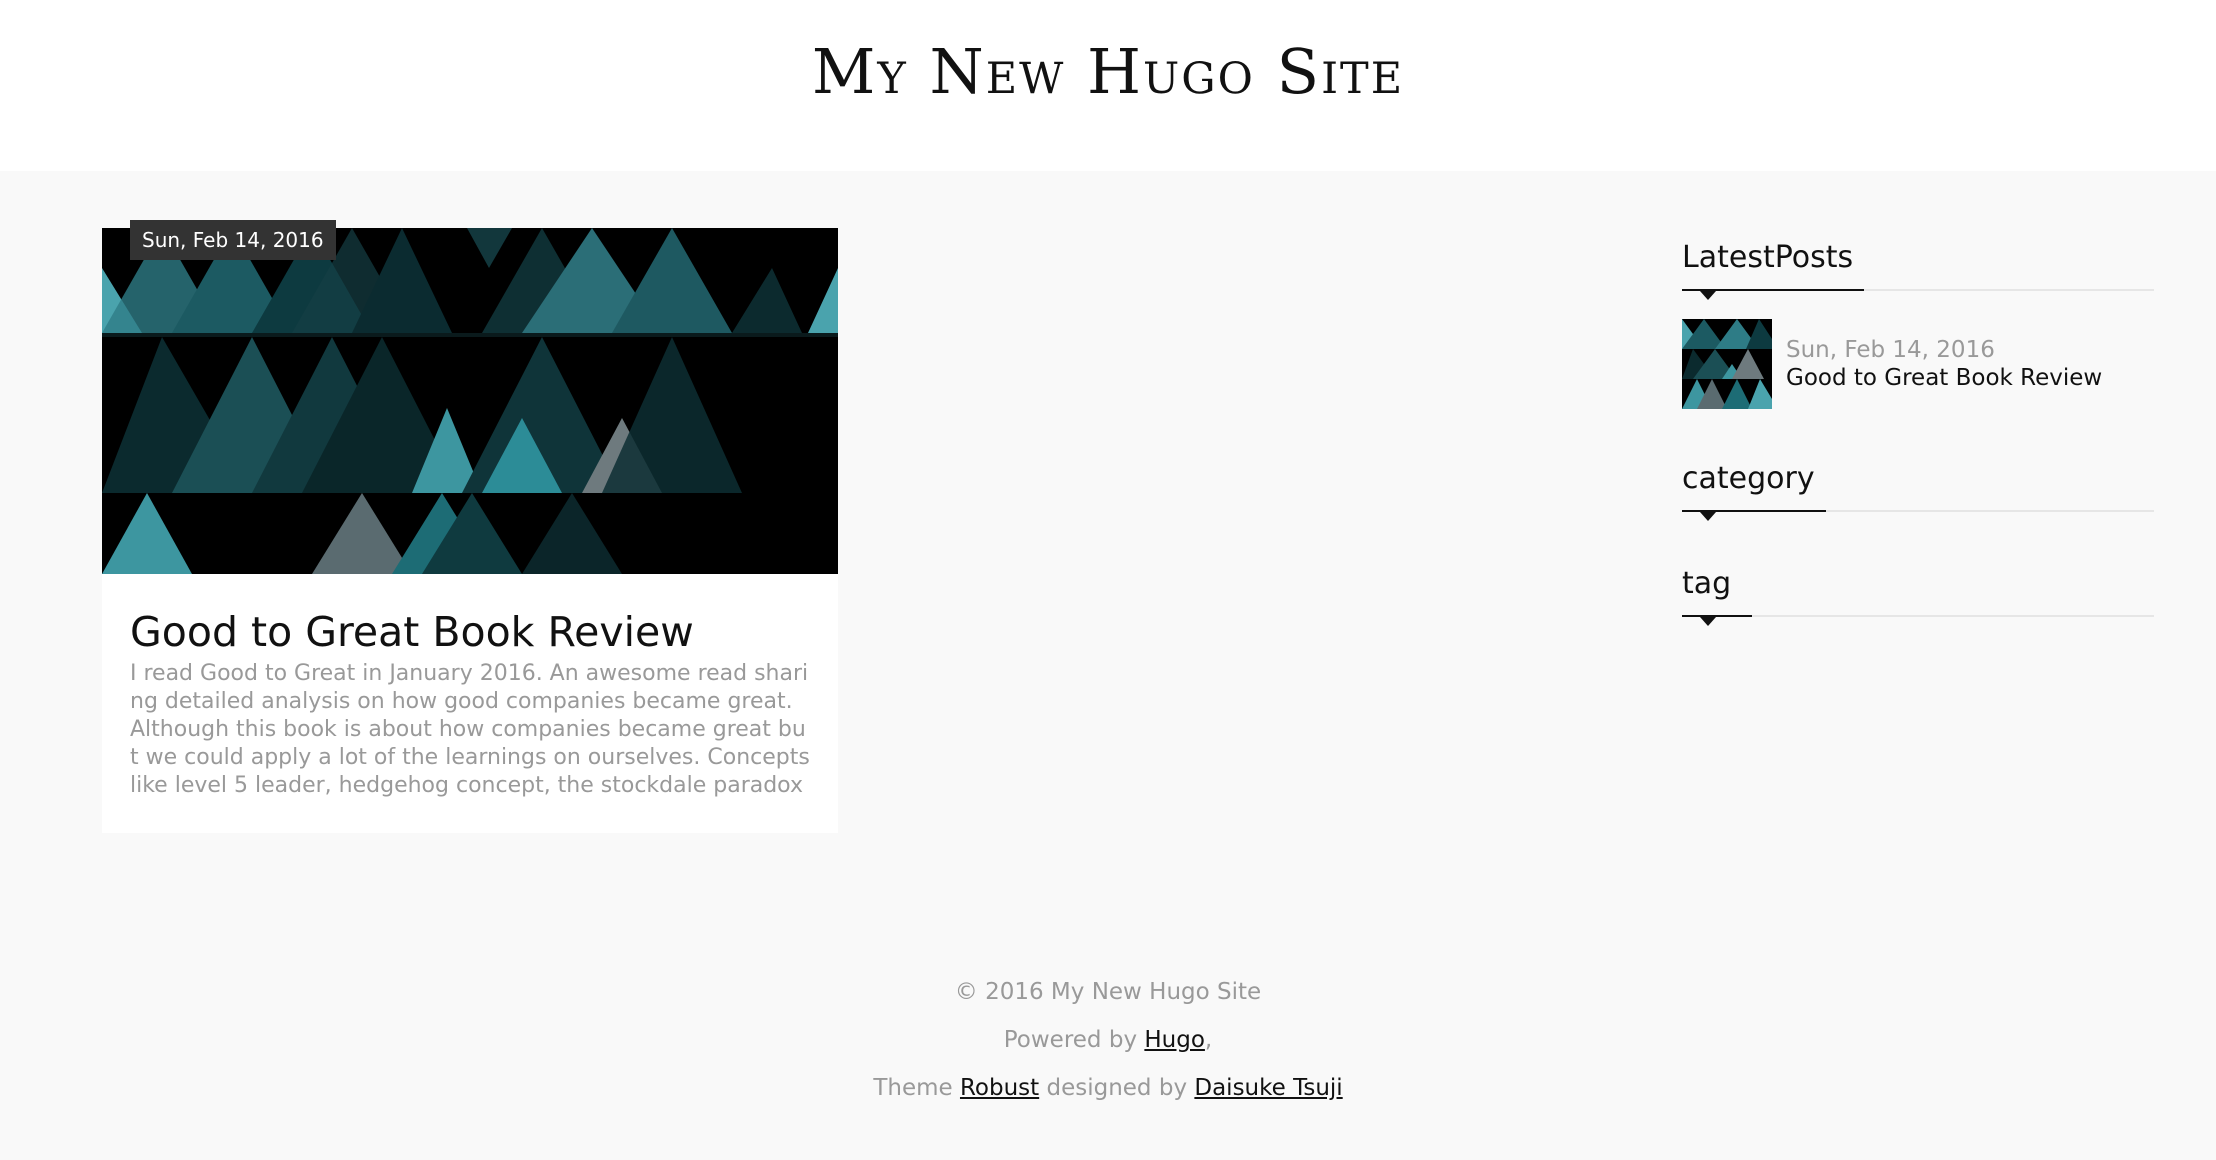  I want to click on designer-link: Daisuke Tsuji, so click(1268, 1088).